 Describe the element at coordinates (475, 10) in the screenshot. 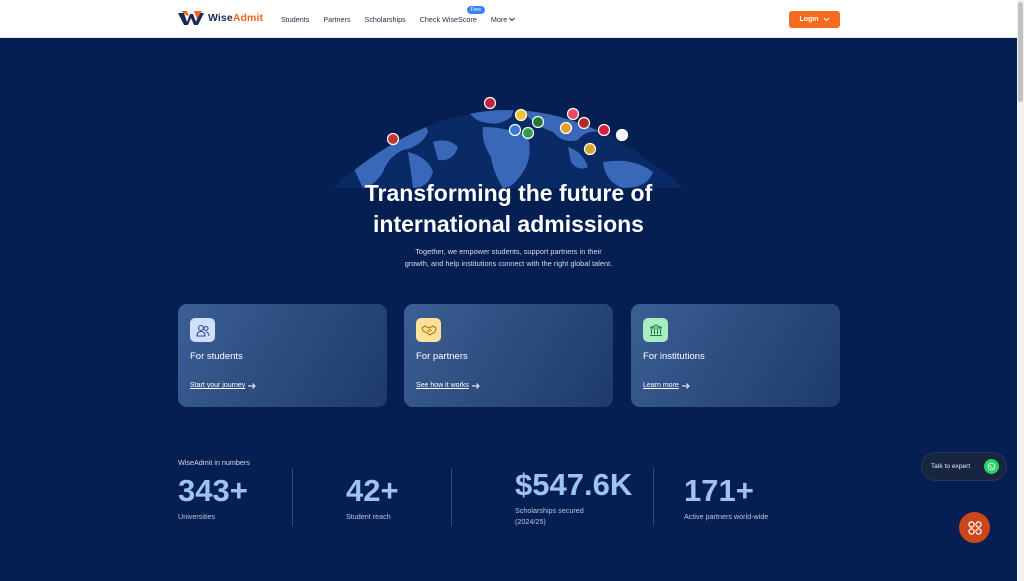

I see `free-badge: Free` at that location.